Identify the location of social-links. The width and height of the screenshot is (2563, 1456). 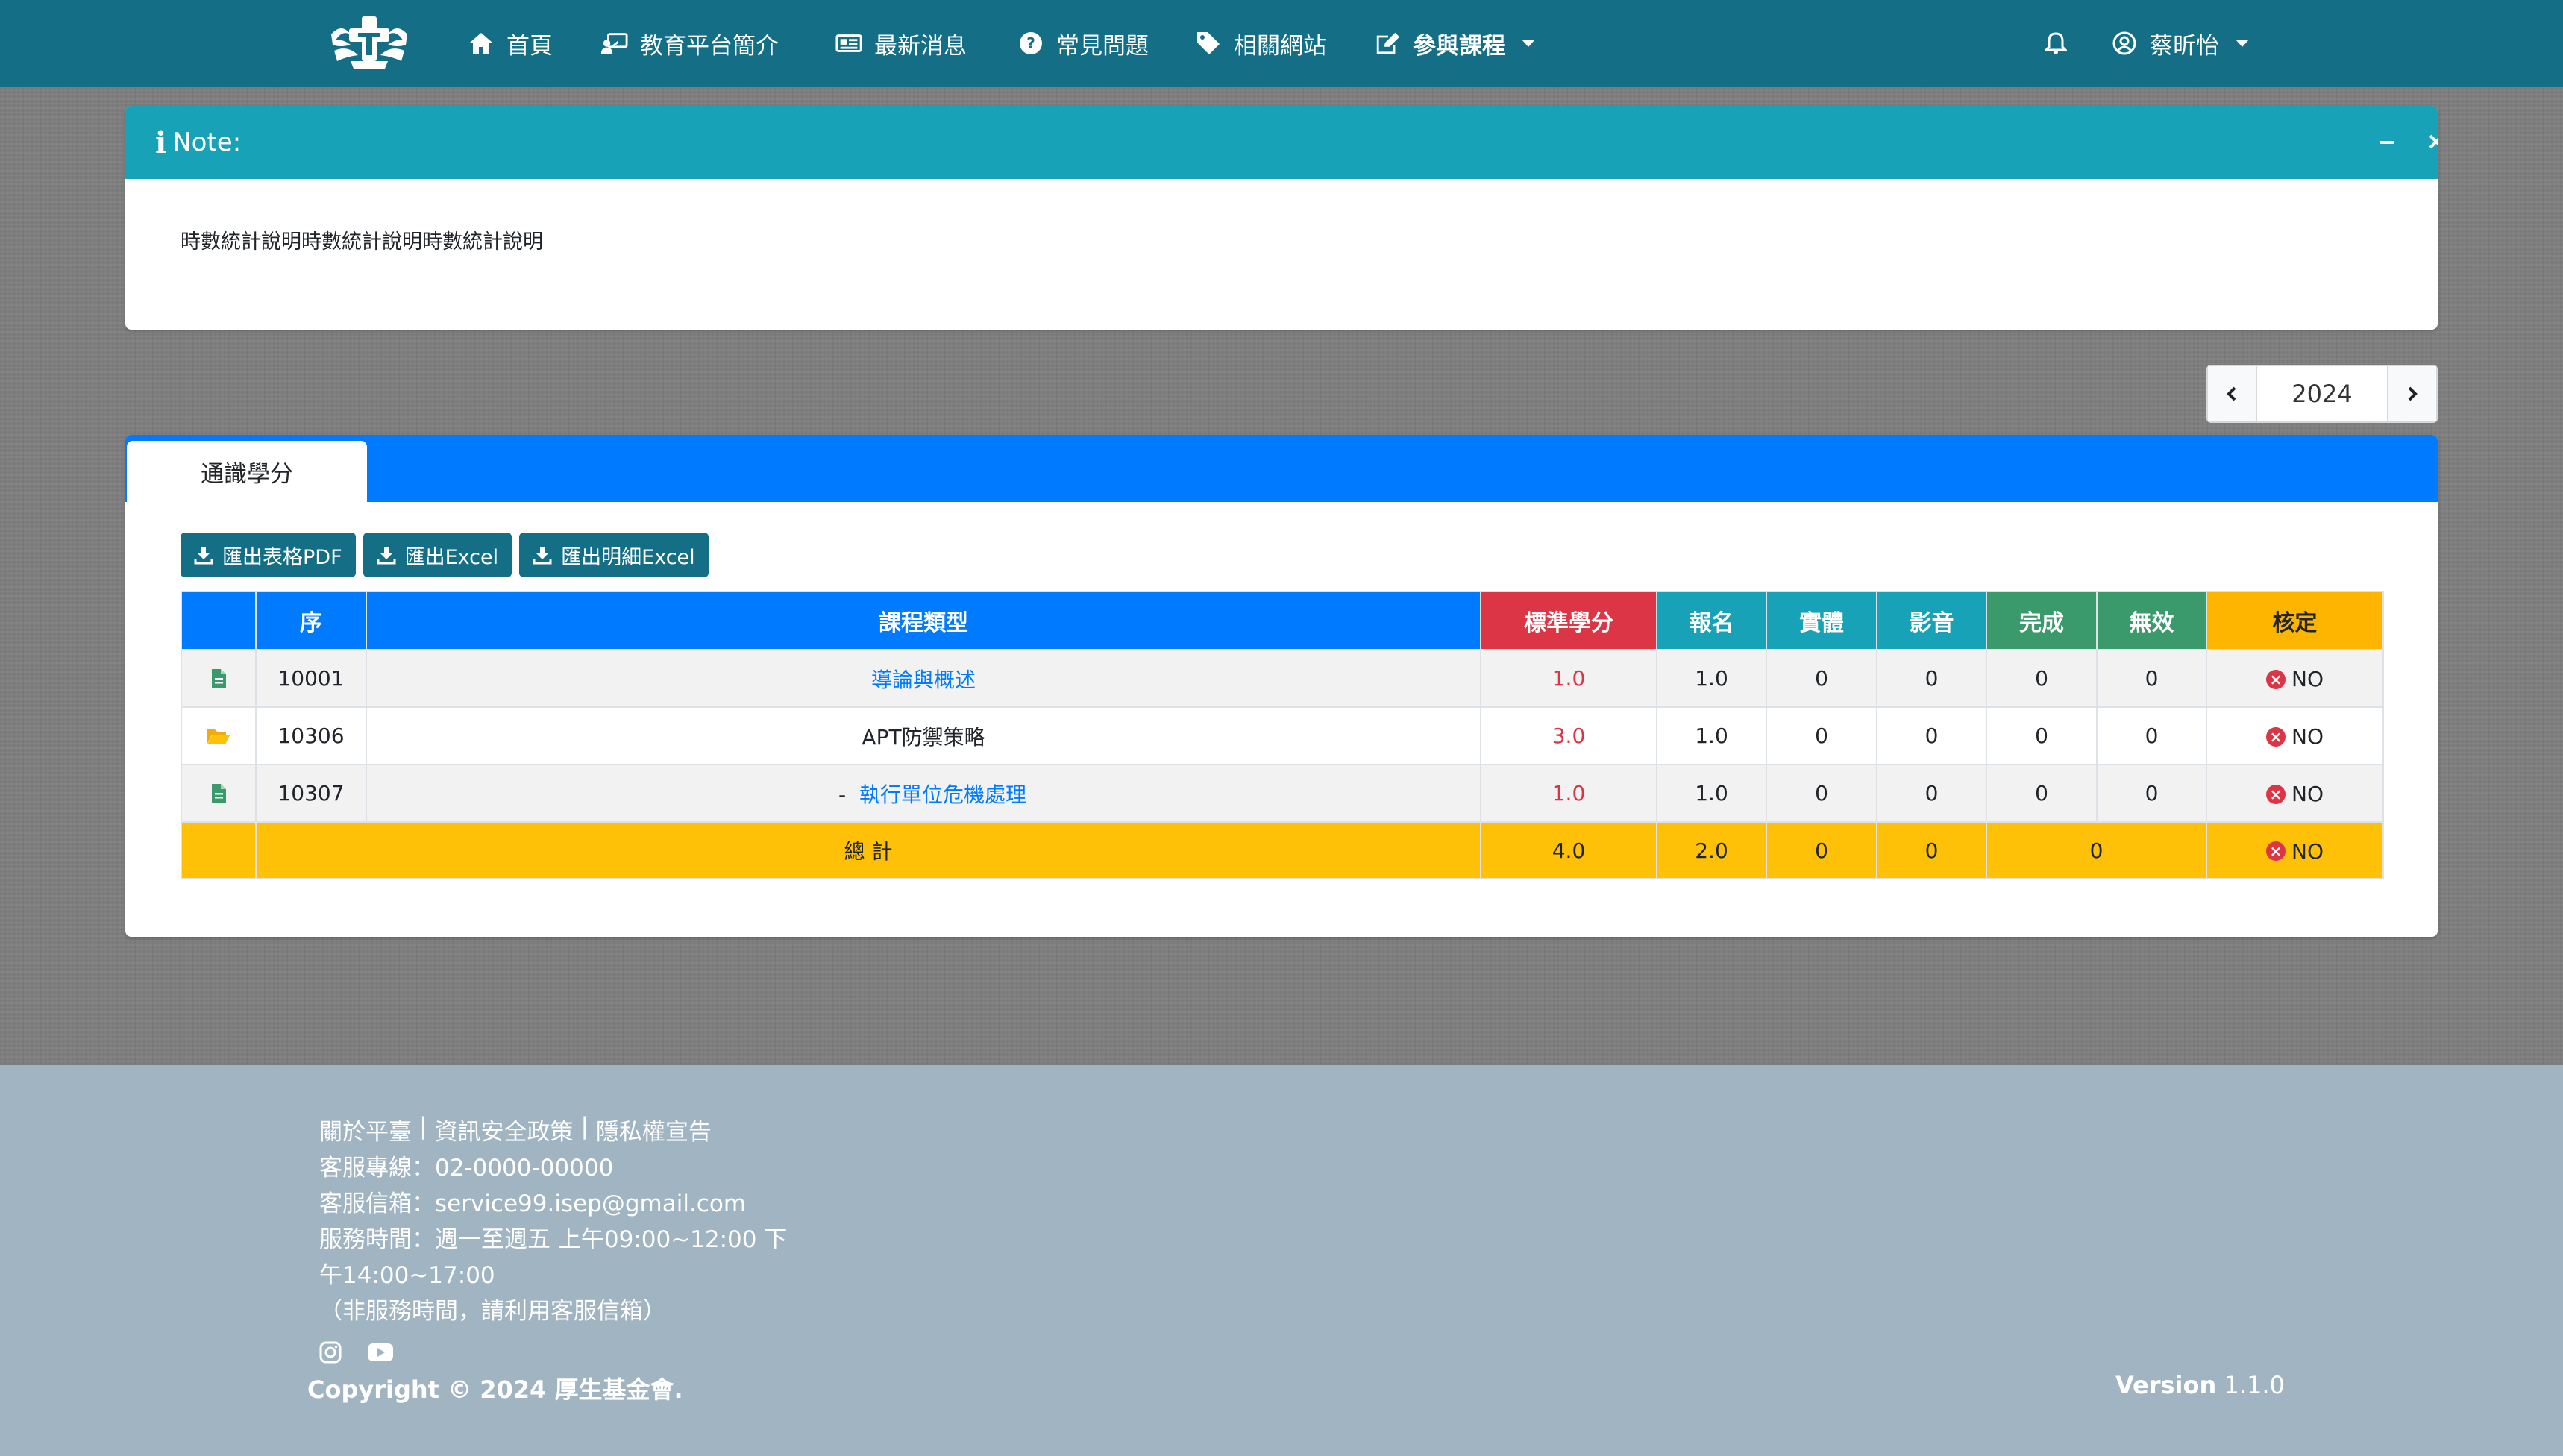
(356, 1352).